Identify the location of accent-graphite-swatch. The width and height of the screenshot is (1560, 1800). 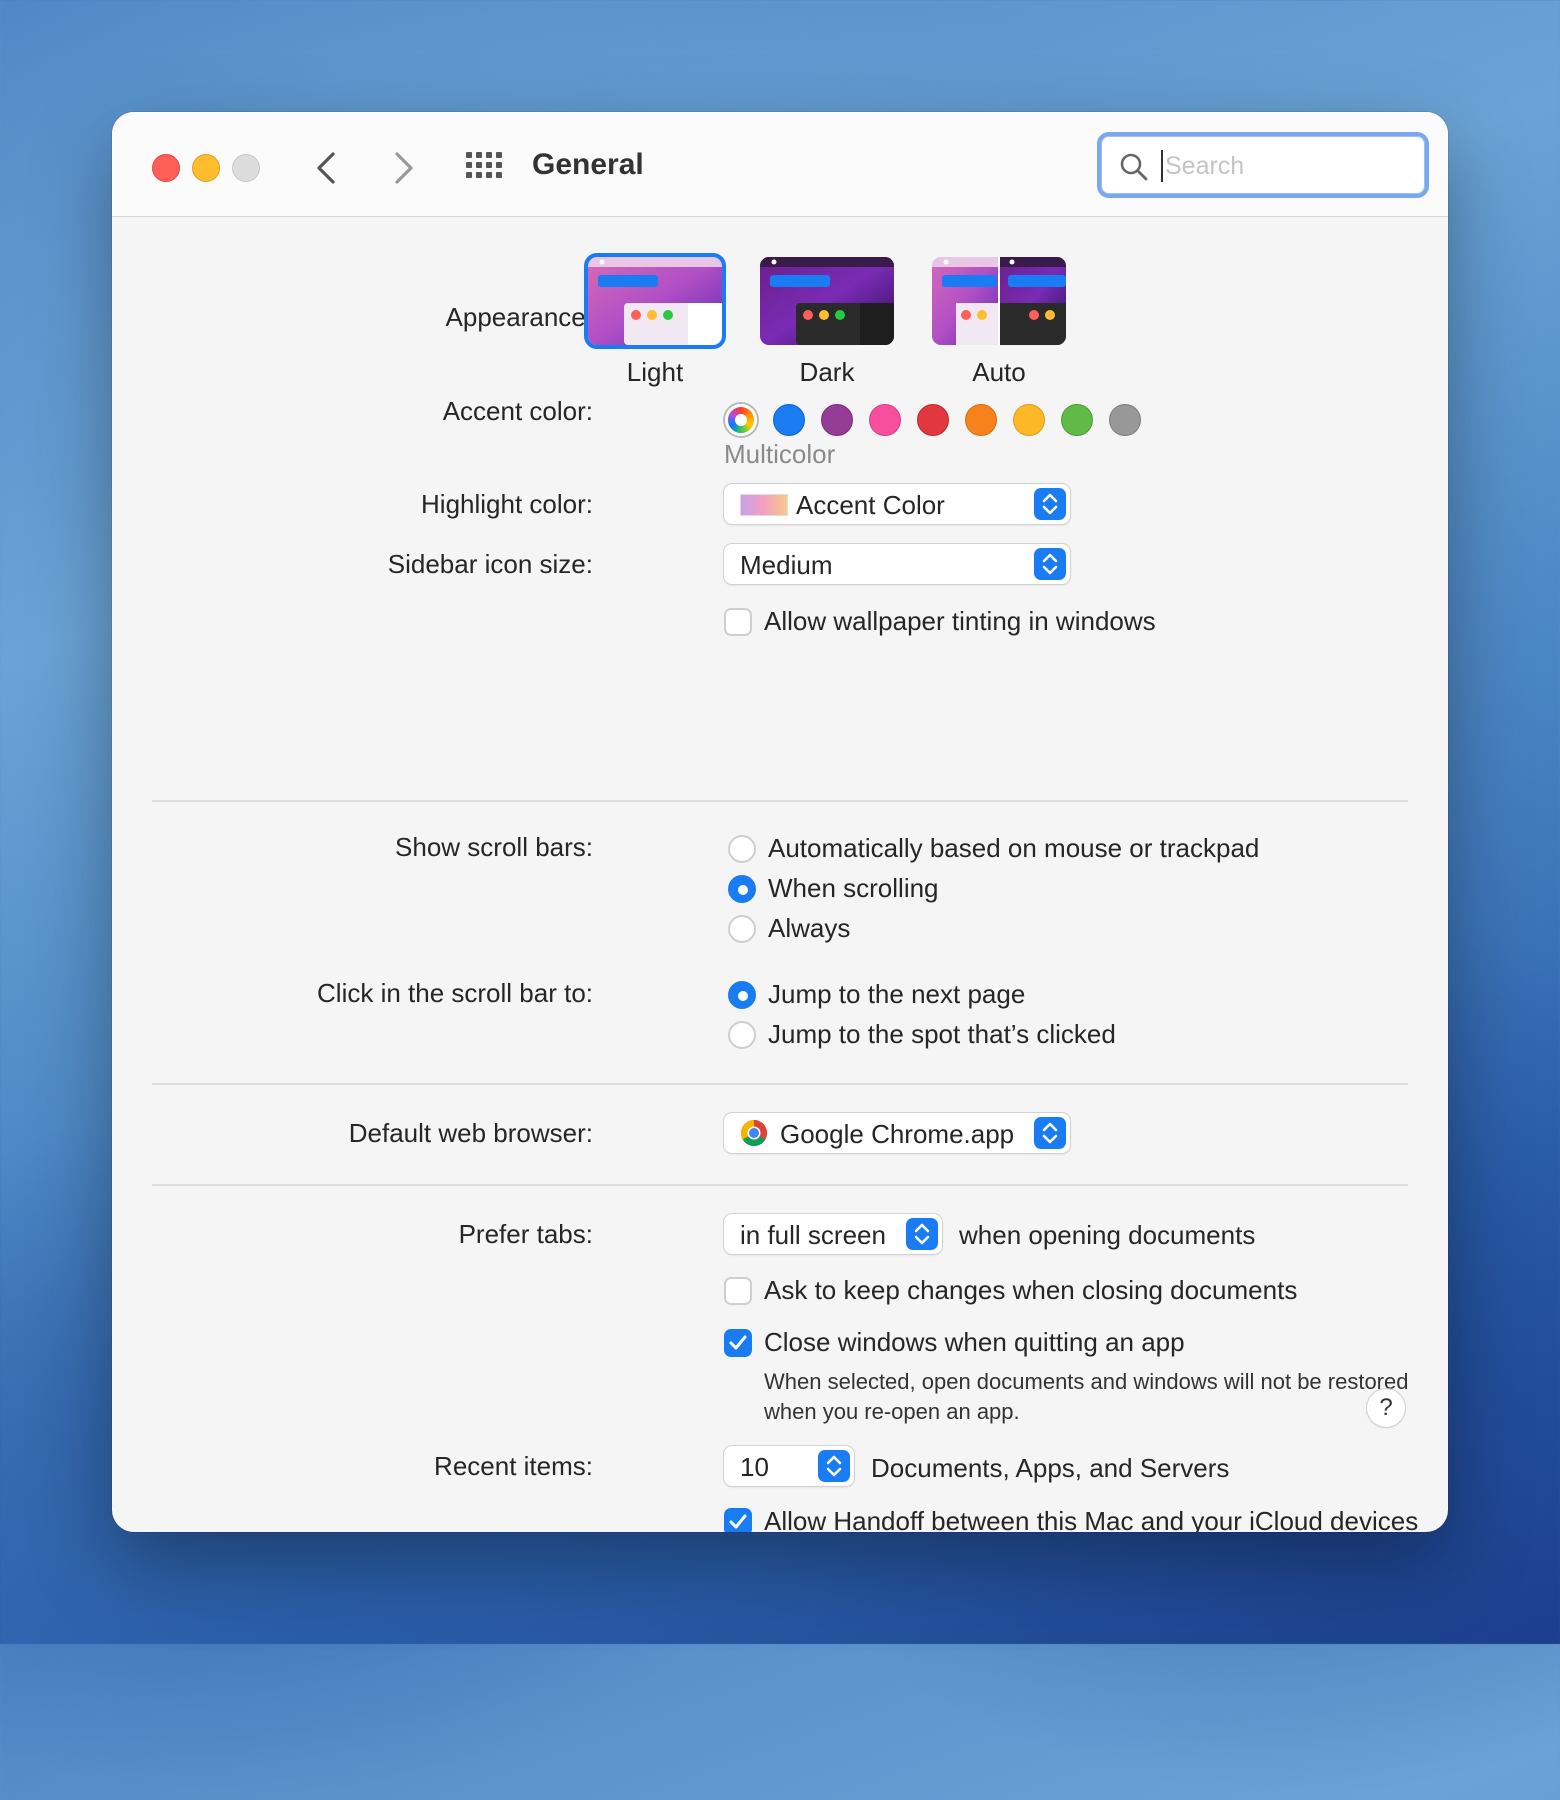
(1125, 420).